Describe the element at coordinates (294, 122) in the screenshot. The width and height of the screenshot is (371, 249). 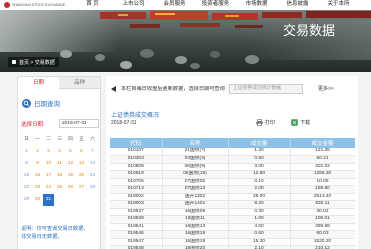
I see `download-icon` at that location.